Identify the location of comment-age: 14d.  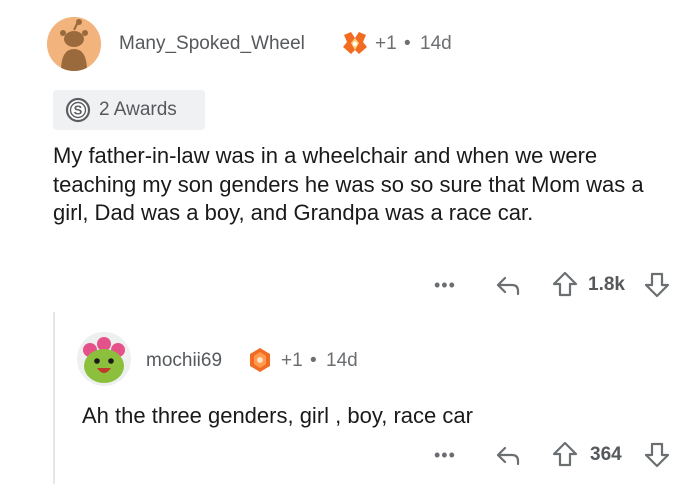
(436, 43).